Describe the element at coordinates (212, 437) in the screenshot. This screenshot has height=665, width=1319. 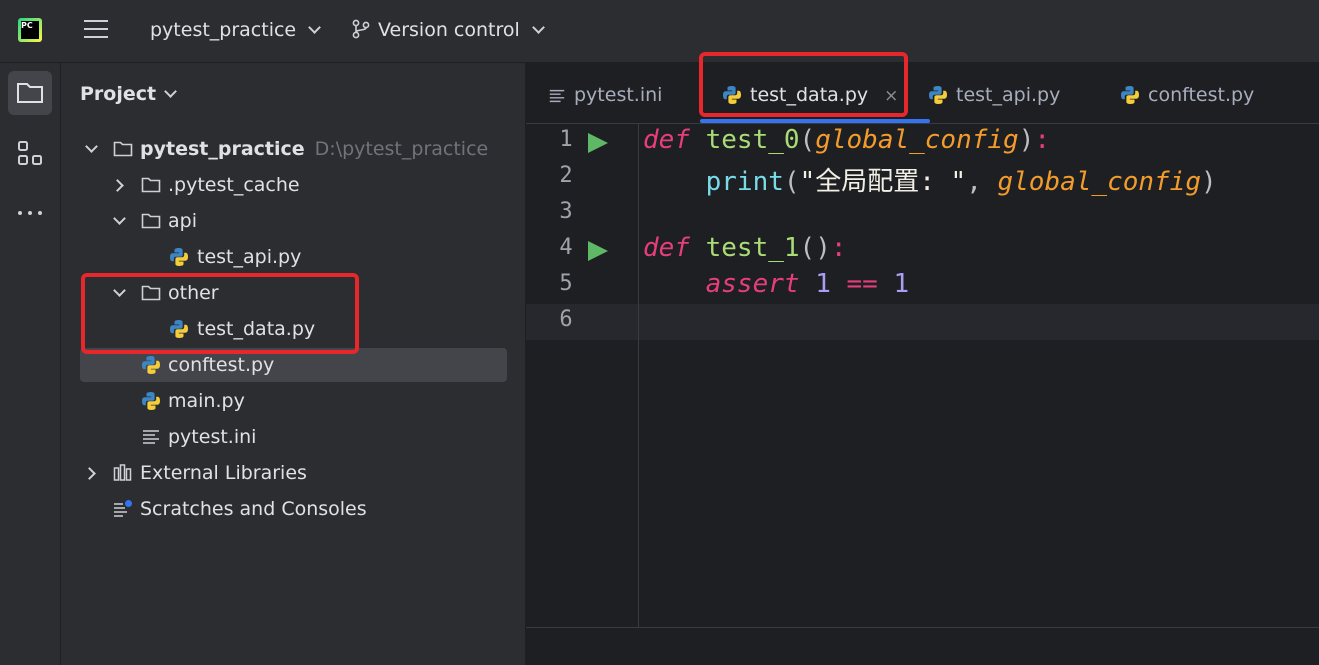
I see `tree-item-label: pytest.ini` at that location.